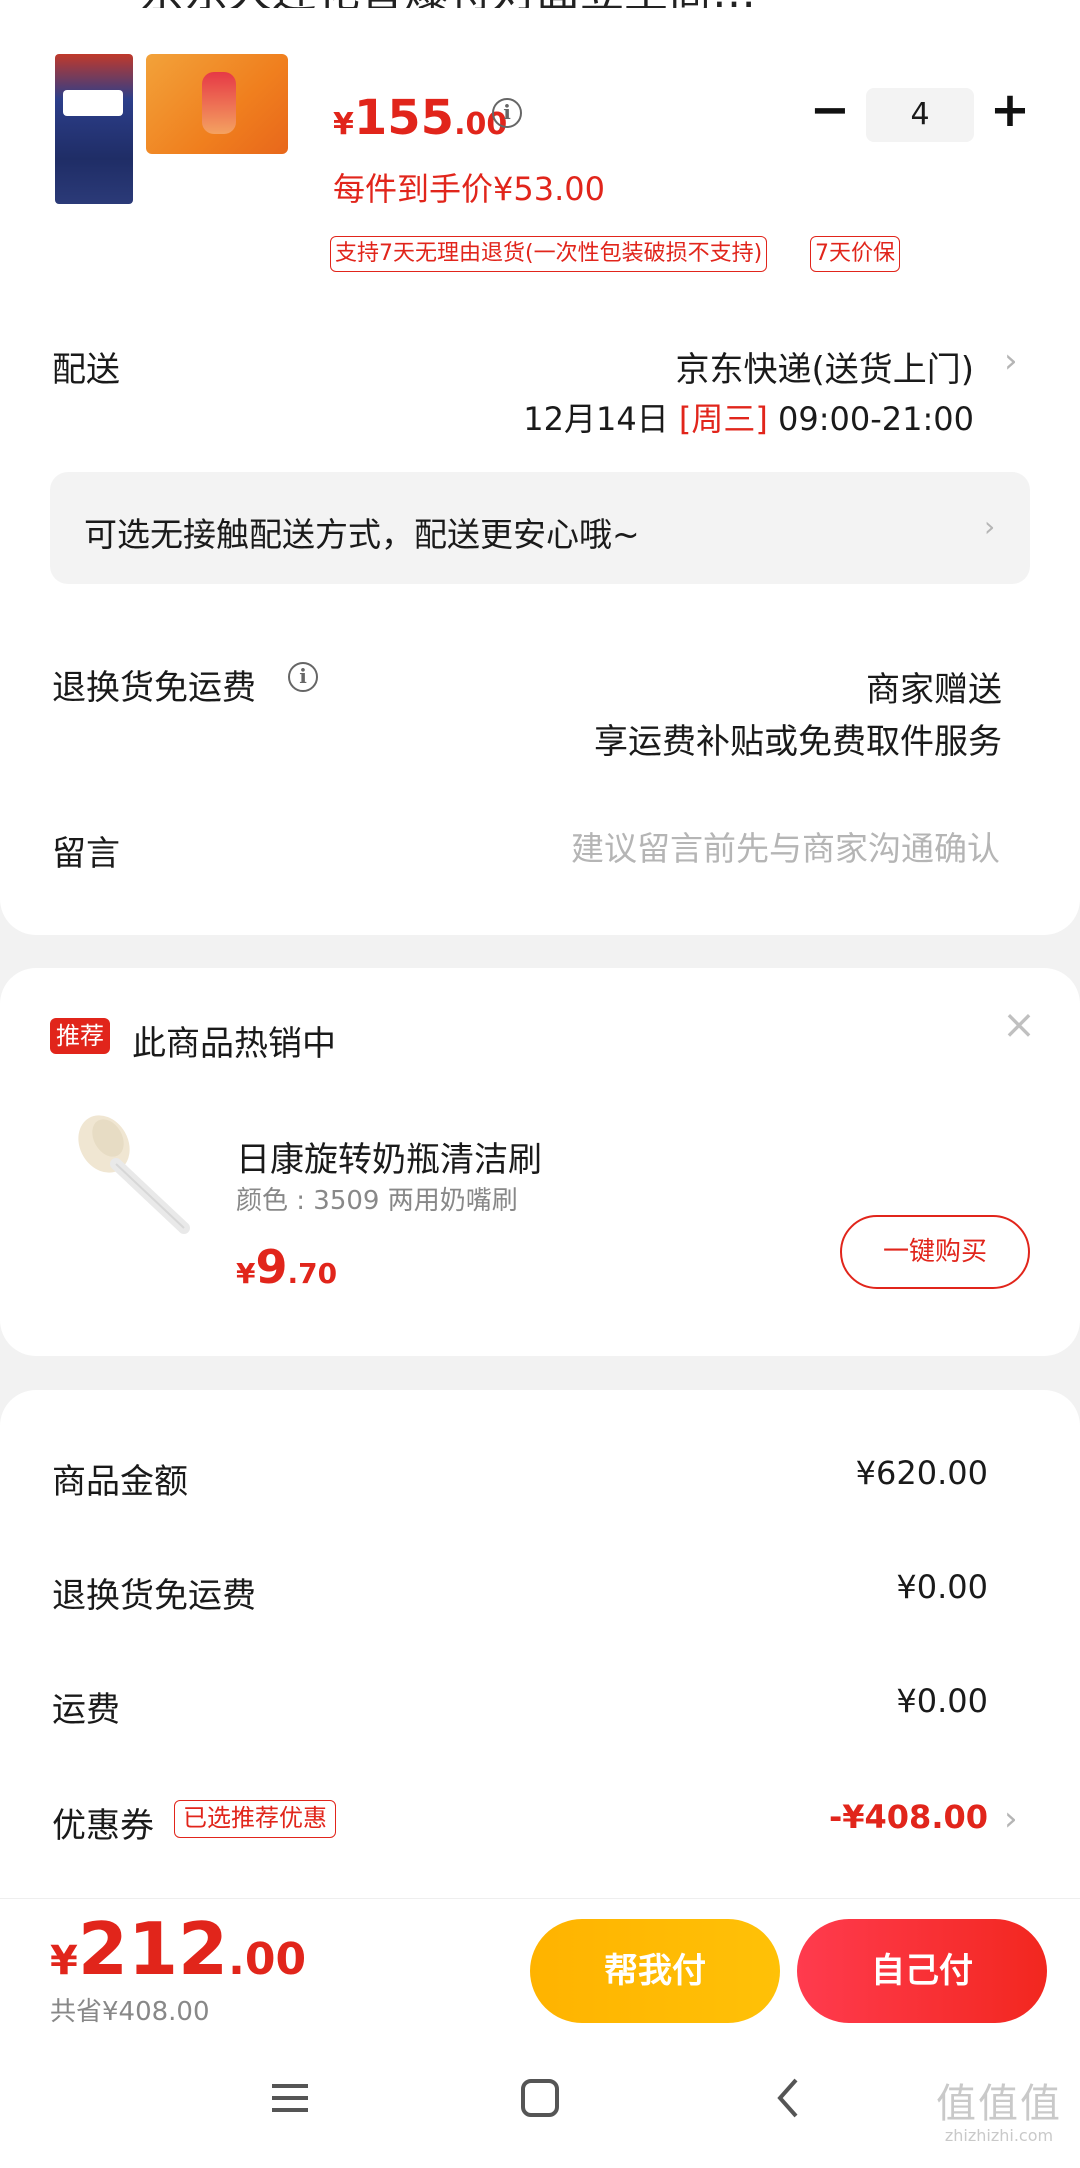 Image resolution: width=1080 pixels, height=2168 pixels. I want to click on contactless-delivery-option: 可选无接触配送方式，配送更安心哦~ ›, so click(540, 528).